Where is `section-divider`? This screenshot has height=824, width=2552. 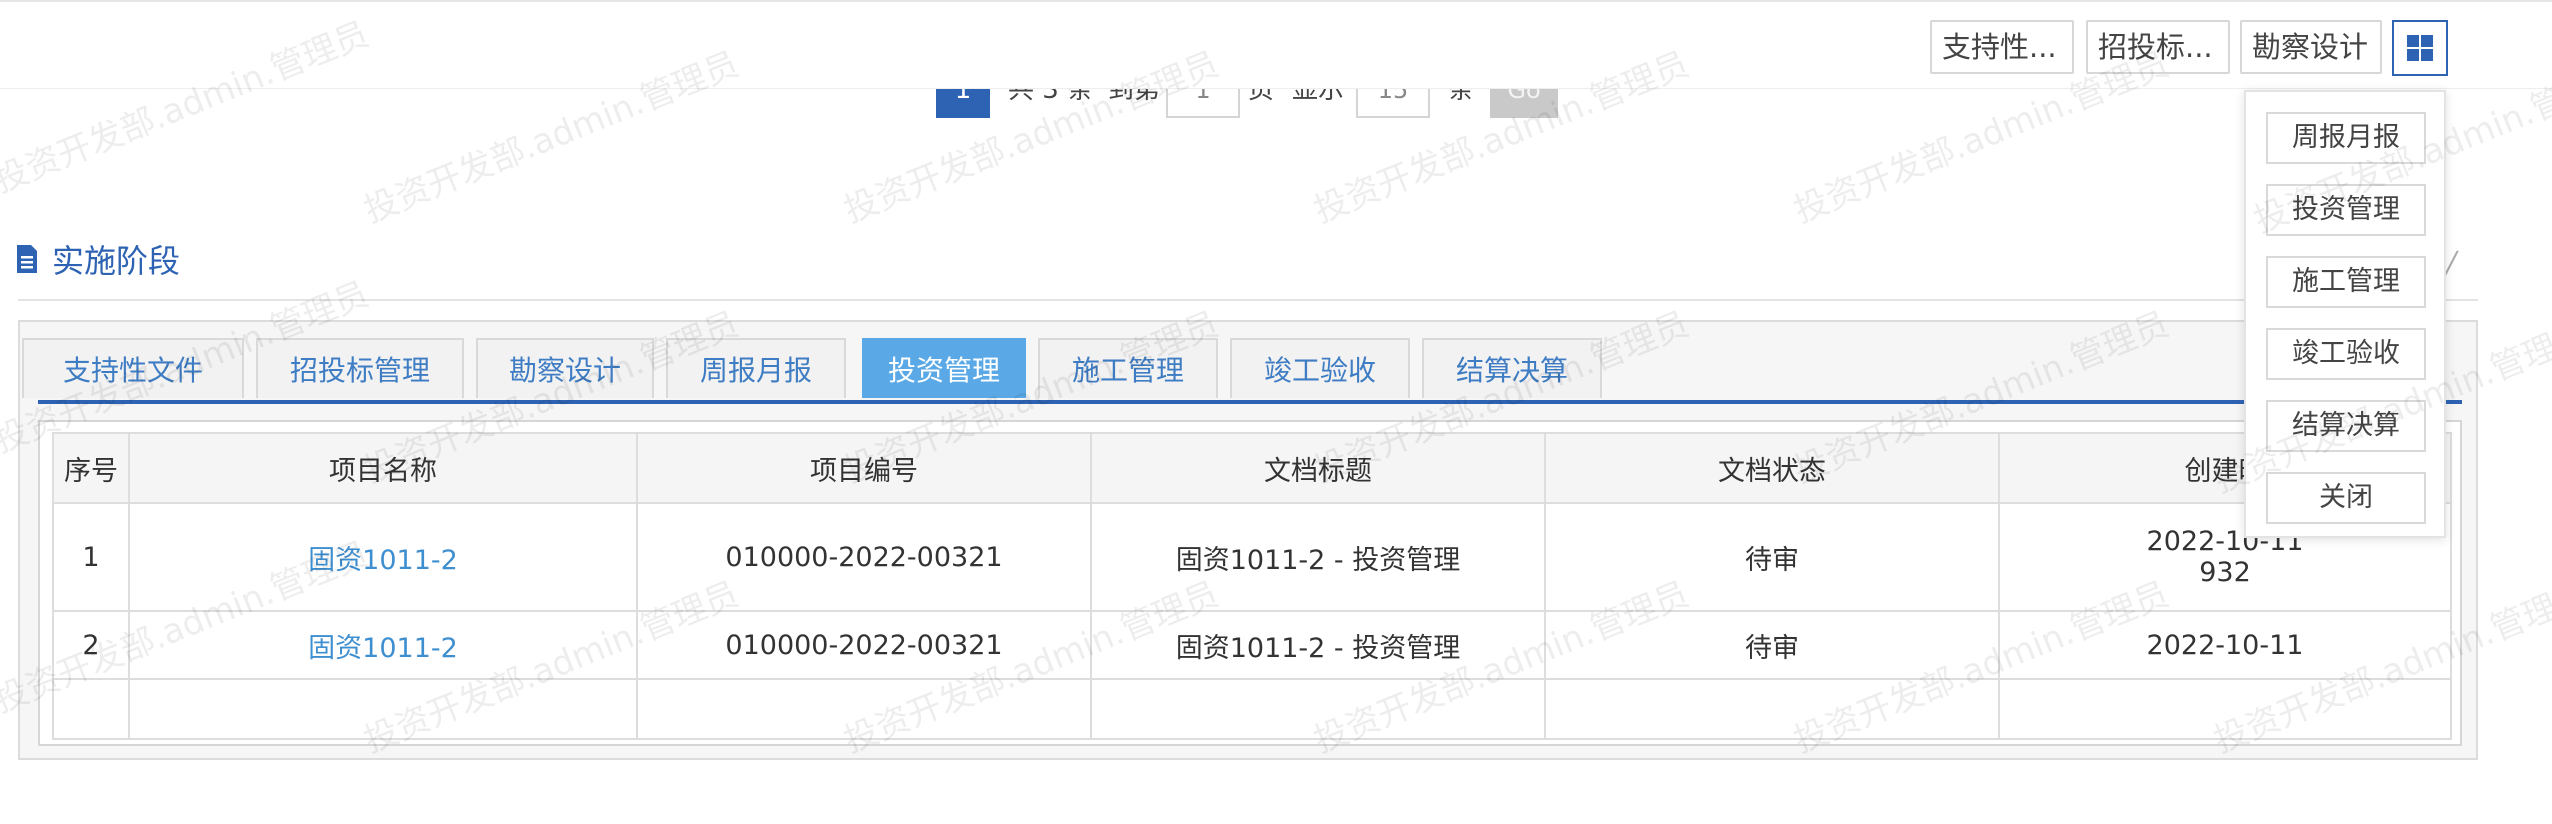
section-divider is located at coordinates (1248, 300).